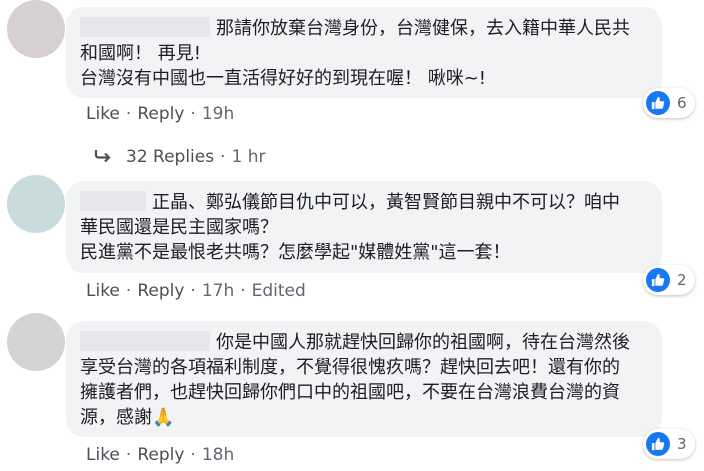  What do you see at coordinates (682, 280) in the screenshot?
I see `reaction-count: 2` at bounding box center [682, 280].